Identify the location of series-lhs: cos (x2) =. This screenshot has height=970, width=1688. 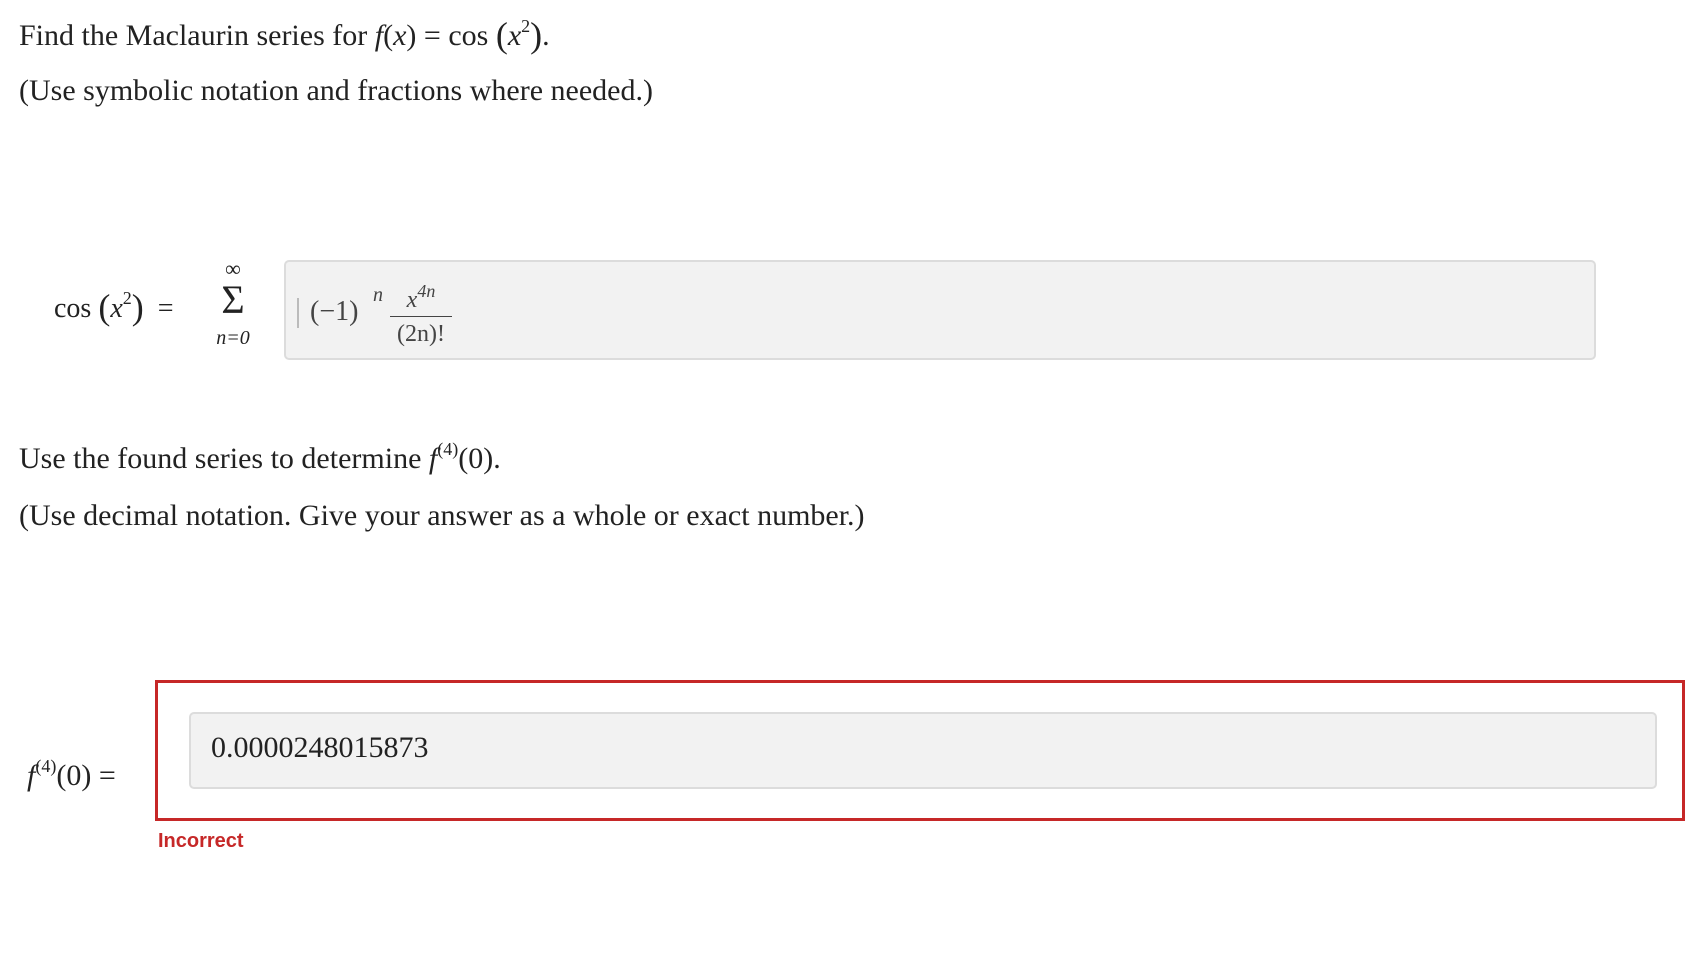
(114, 307).